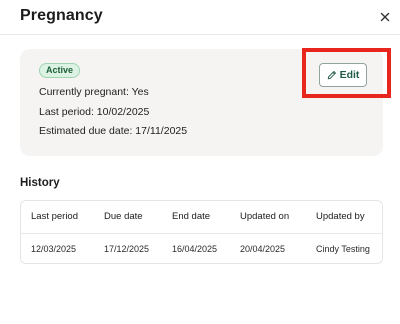  I want to click on status-badge: Active, so click(60, 70).